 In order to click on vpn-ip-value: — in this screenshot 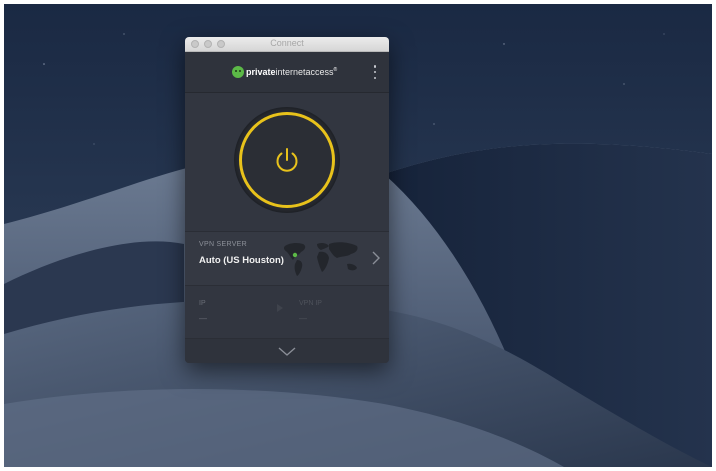, I will do `click(303, 318)`.